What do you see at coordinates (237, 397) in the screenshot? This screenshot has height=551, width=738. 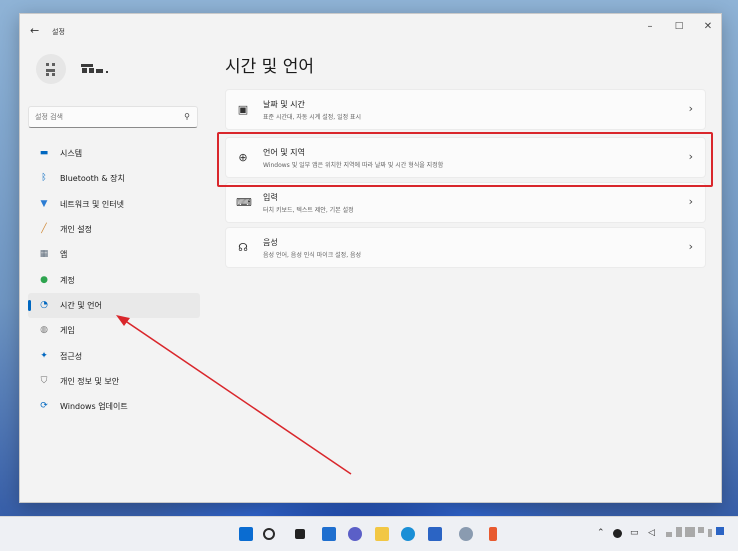 I see `arrow-line` at bounding box center [237, 397].